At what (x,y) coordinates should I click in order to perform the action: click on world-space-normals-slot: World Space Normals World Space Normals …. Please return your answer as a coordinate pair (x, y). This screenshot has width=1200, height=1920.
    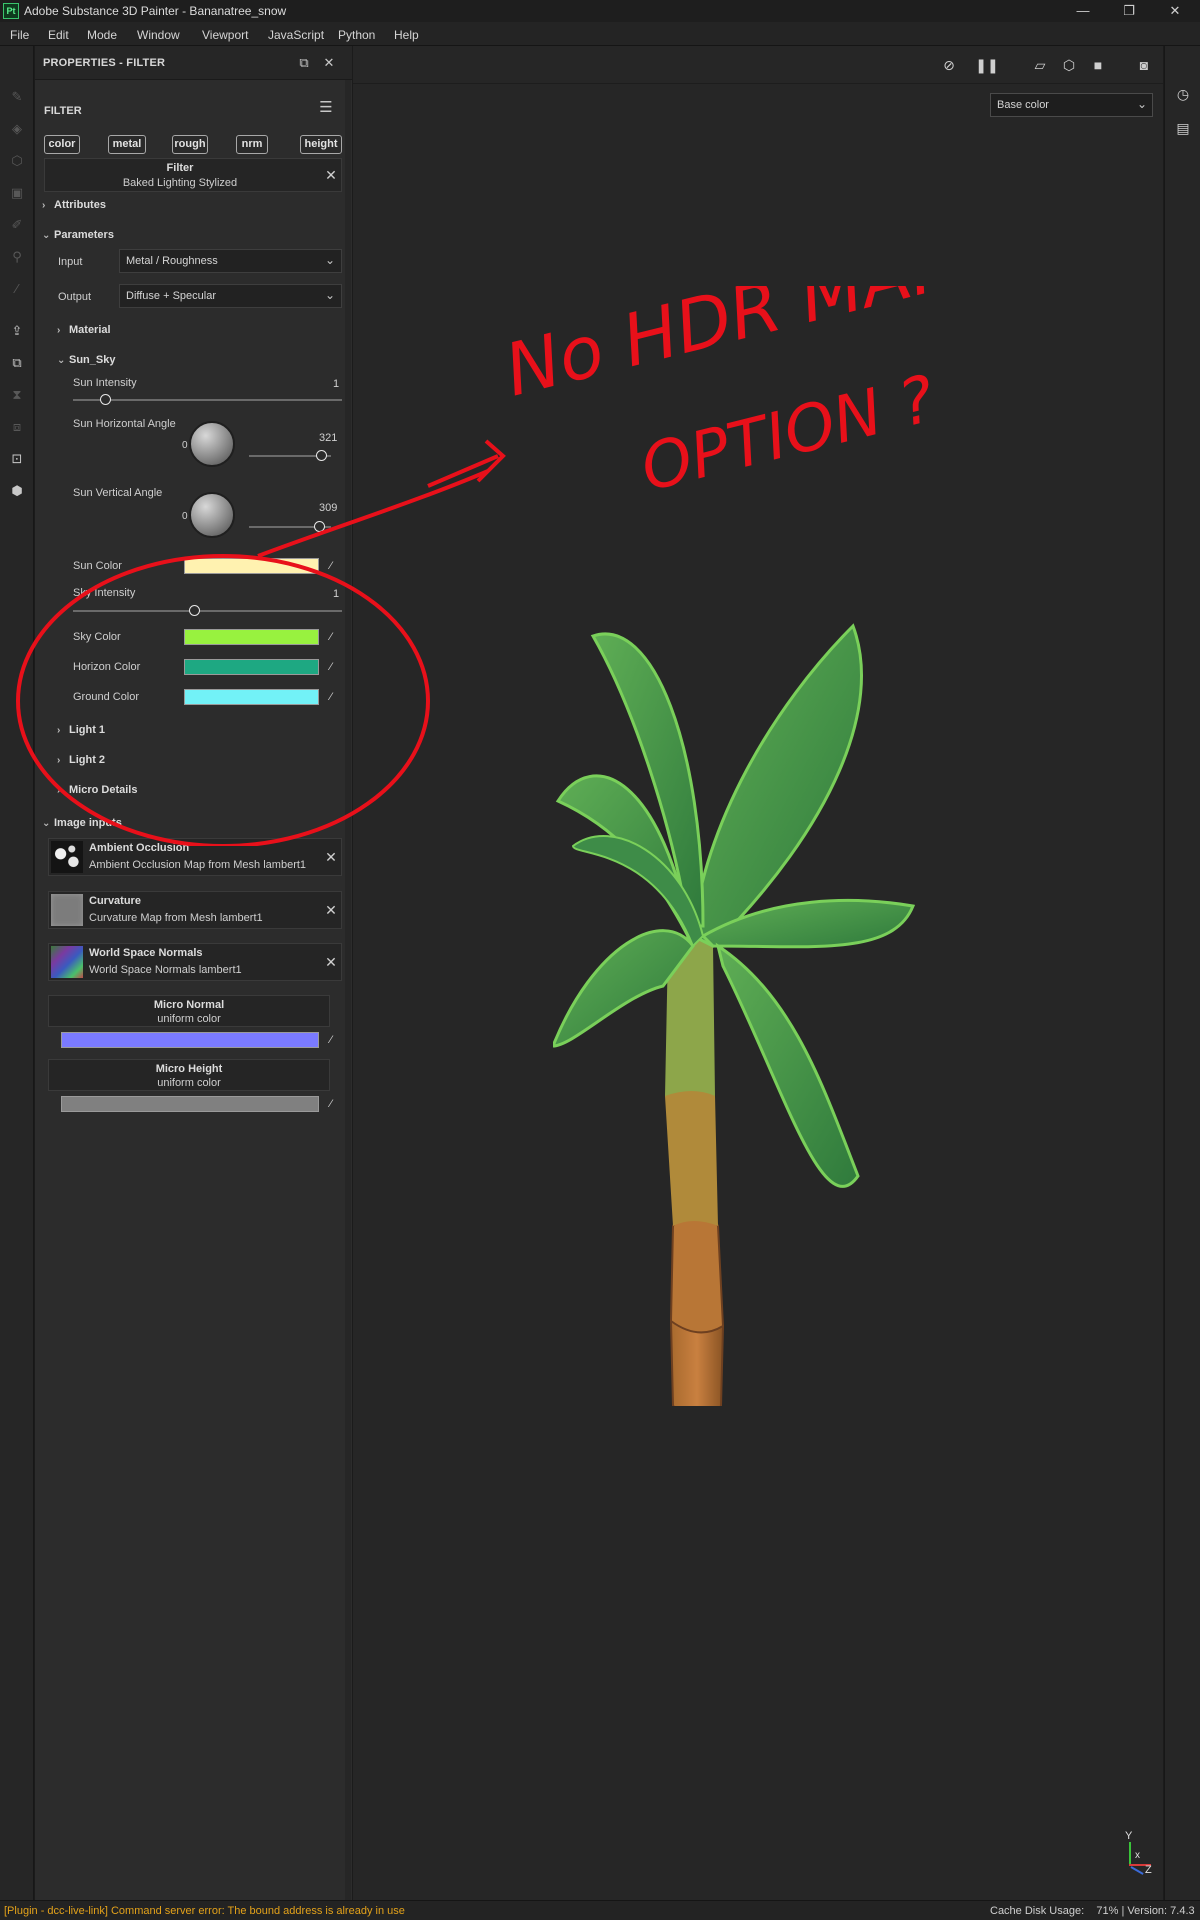
    Looking at the image, I should click on (195, 962).